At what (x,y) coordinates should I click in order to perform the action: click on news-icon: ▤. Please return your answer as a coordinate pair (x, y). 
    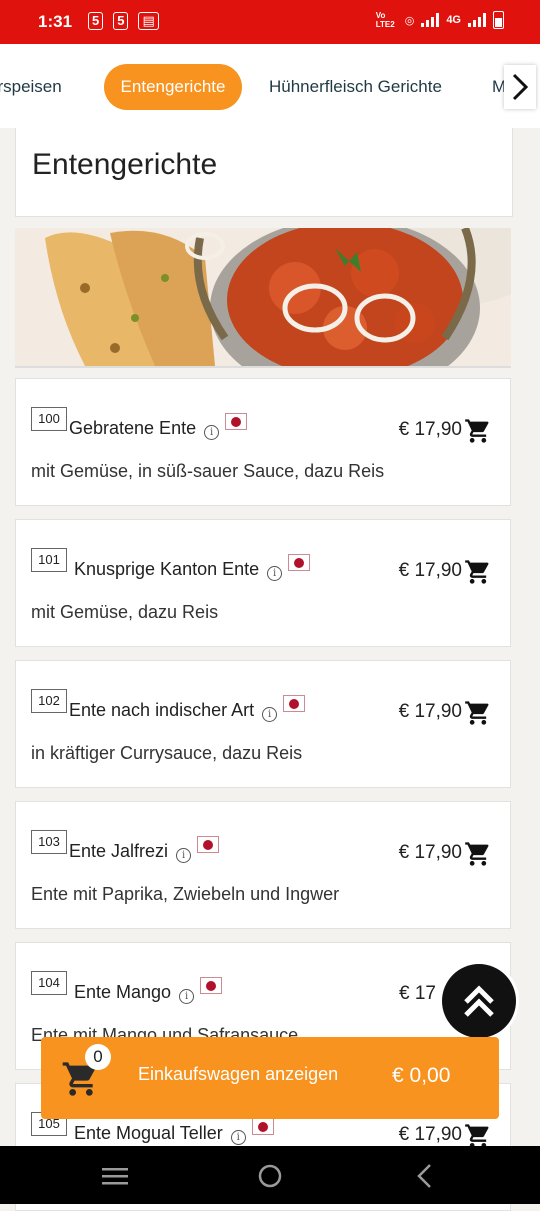
    Looking at the image, I should click on (148, 21).